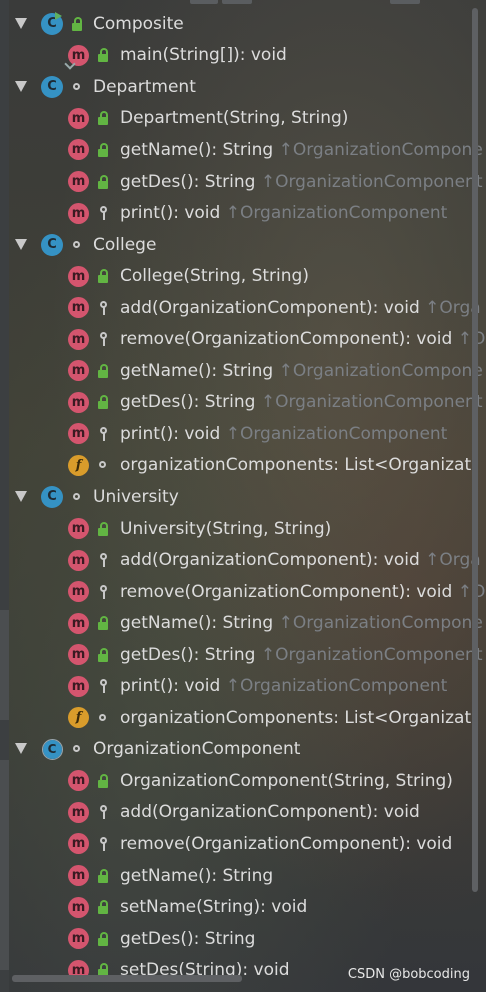 Image resolution: width=486 pixels, height=992 pixels. I want to click on tree-node-class: C Composite, so click(243, 24).